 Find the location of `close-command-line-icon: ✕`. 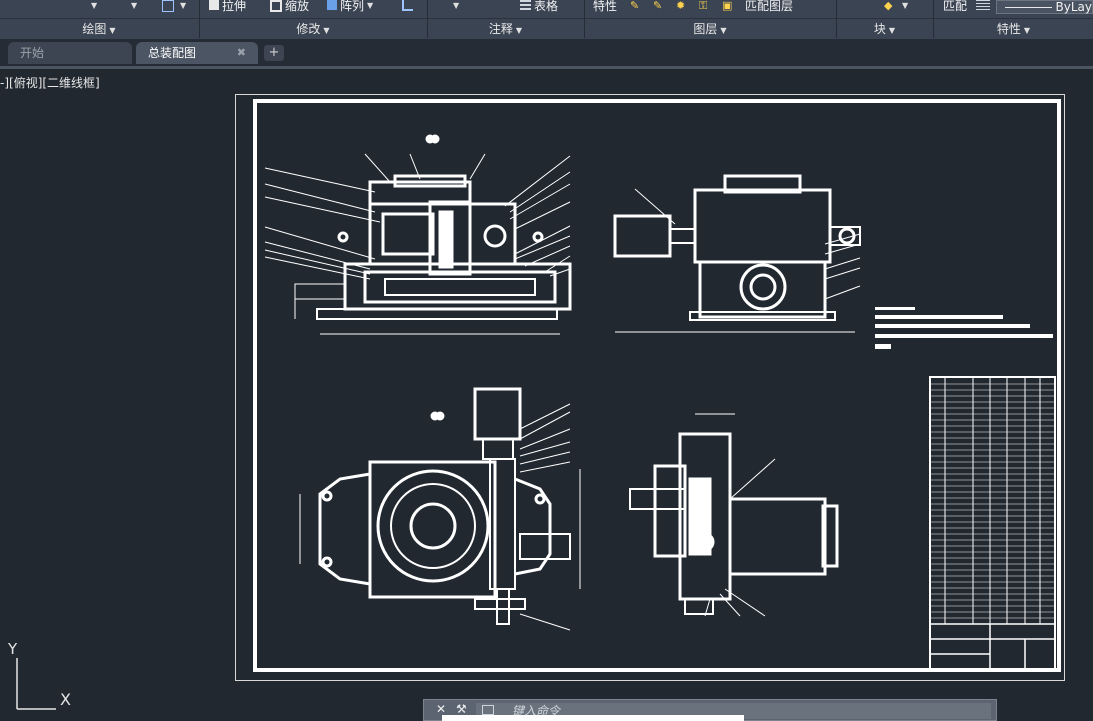

close-command-line-icon: ✕ is located at coordinates (441, 709).